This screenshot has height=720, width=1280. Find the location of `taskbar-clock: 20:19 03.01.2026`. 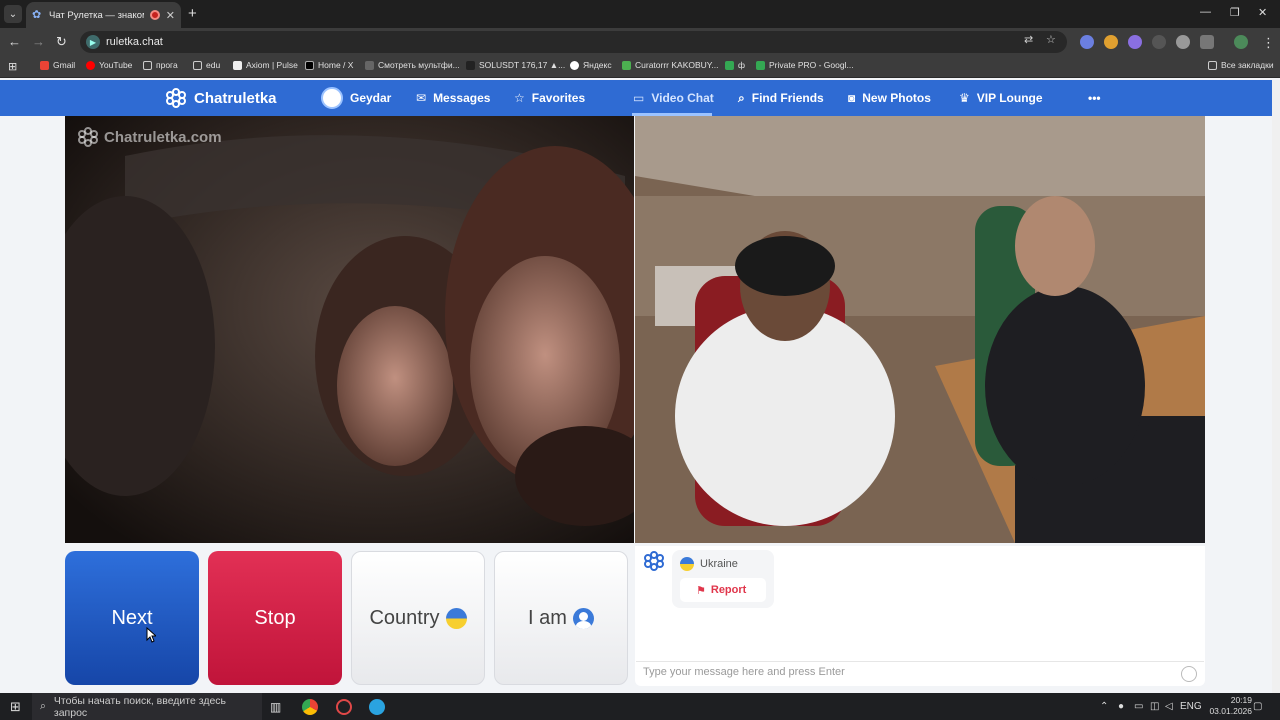

taskbar-clock: 20:19 03.01.2026 is located at coordinates (1230, 706).